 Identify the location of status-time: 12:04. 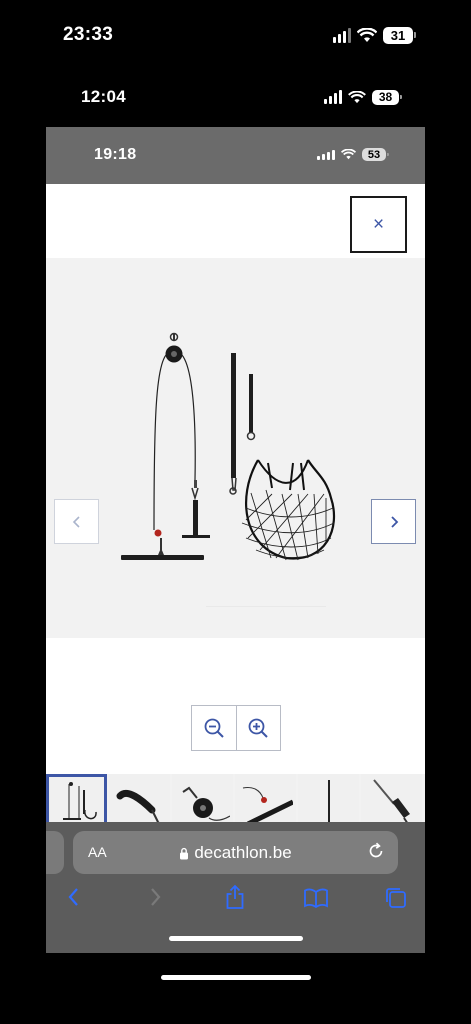
(103, 96).